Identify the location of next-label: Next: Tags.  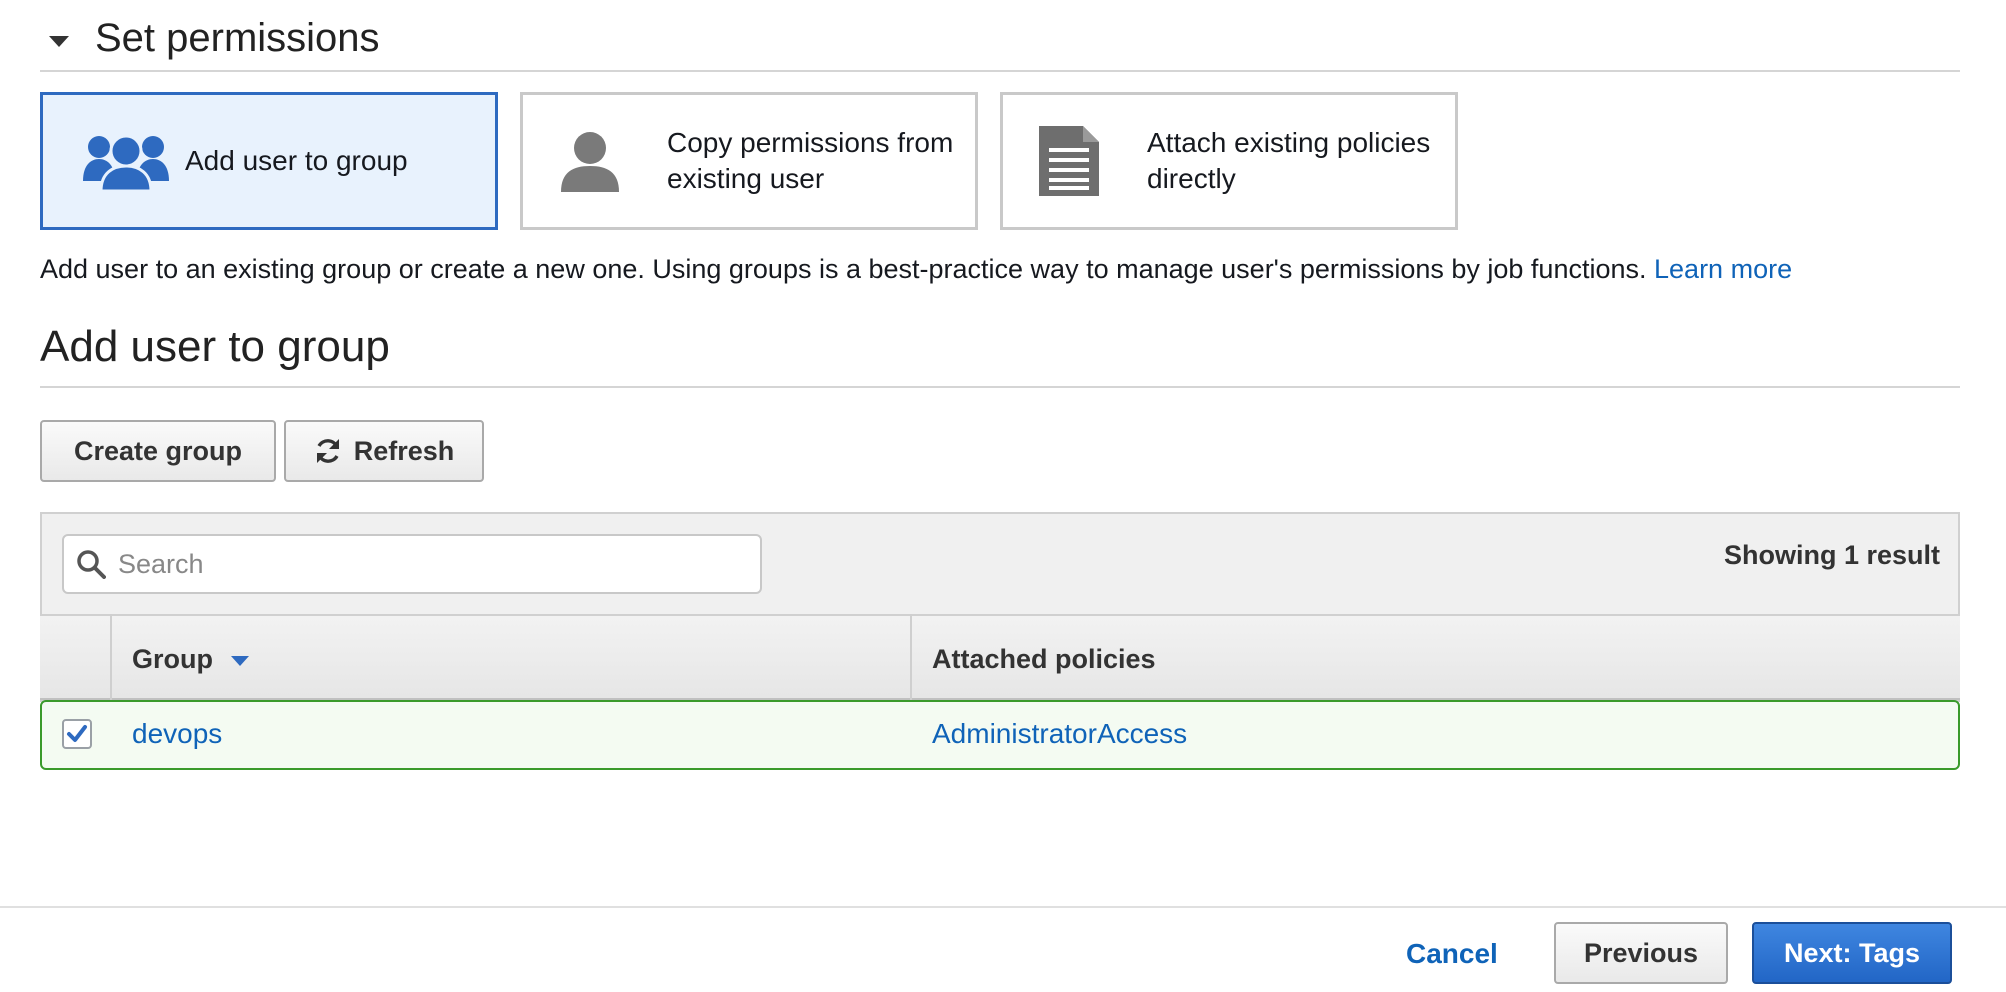
(1852, 952).